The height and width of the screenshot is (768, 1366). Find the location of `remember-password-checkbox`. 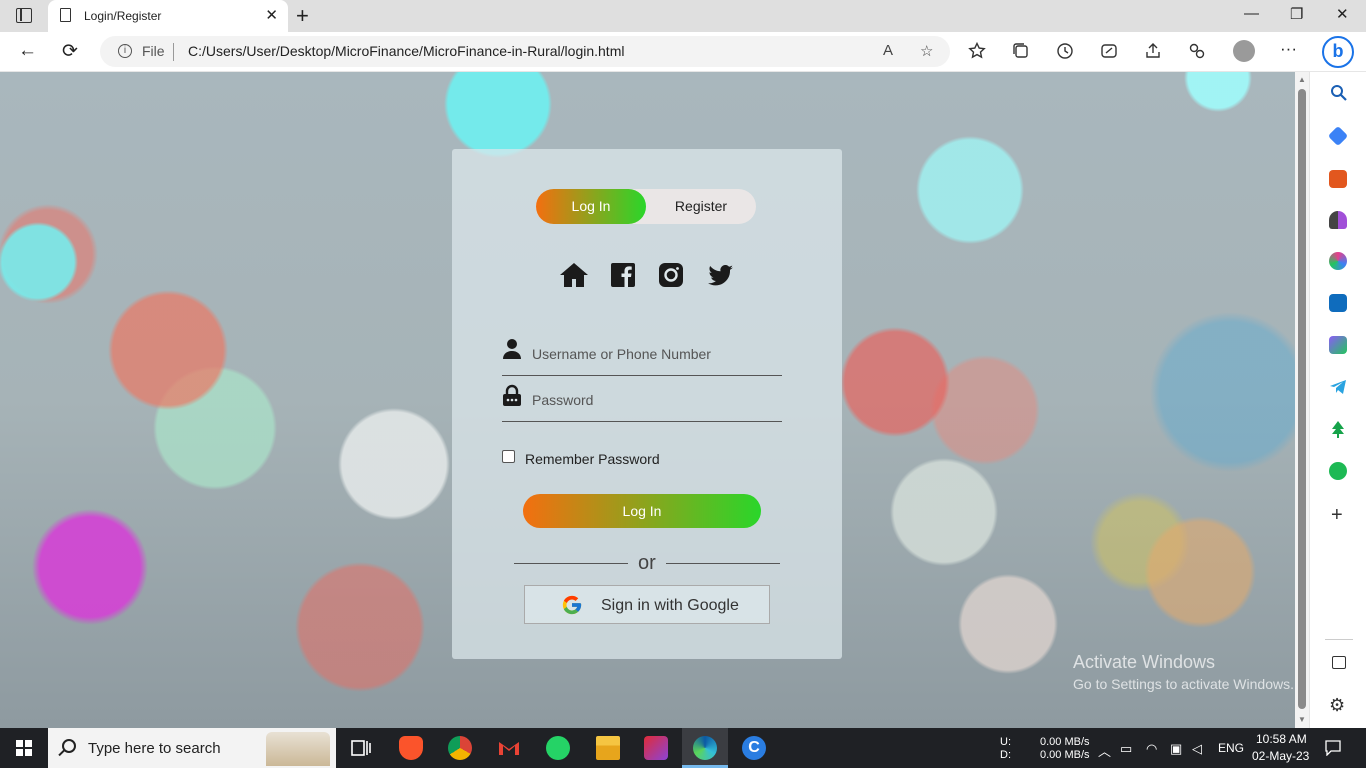

remember-password-checkbox is located at coordinates (508, 456).